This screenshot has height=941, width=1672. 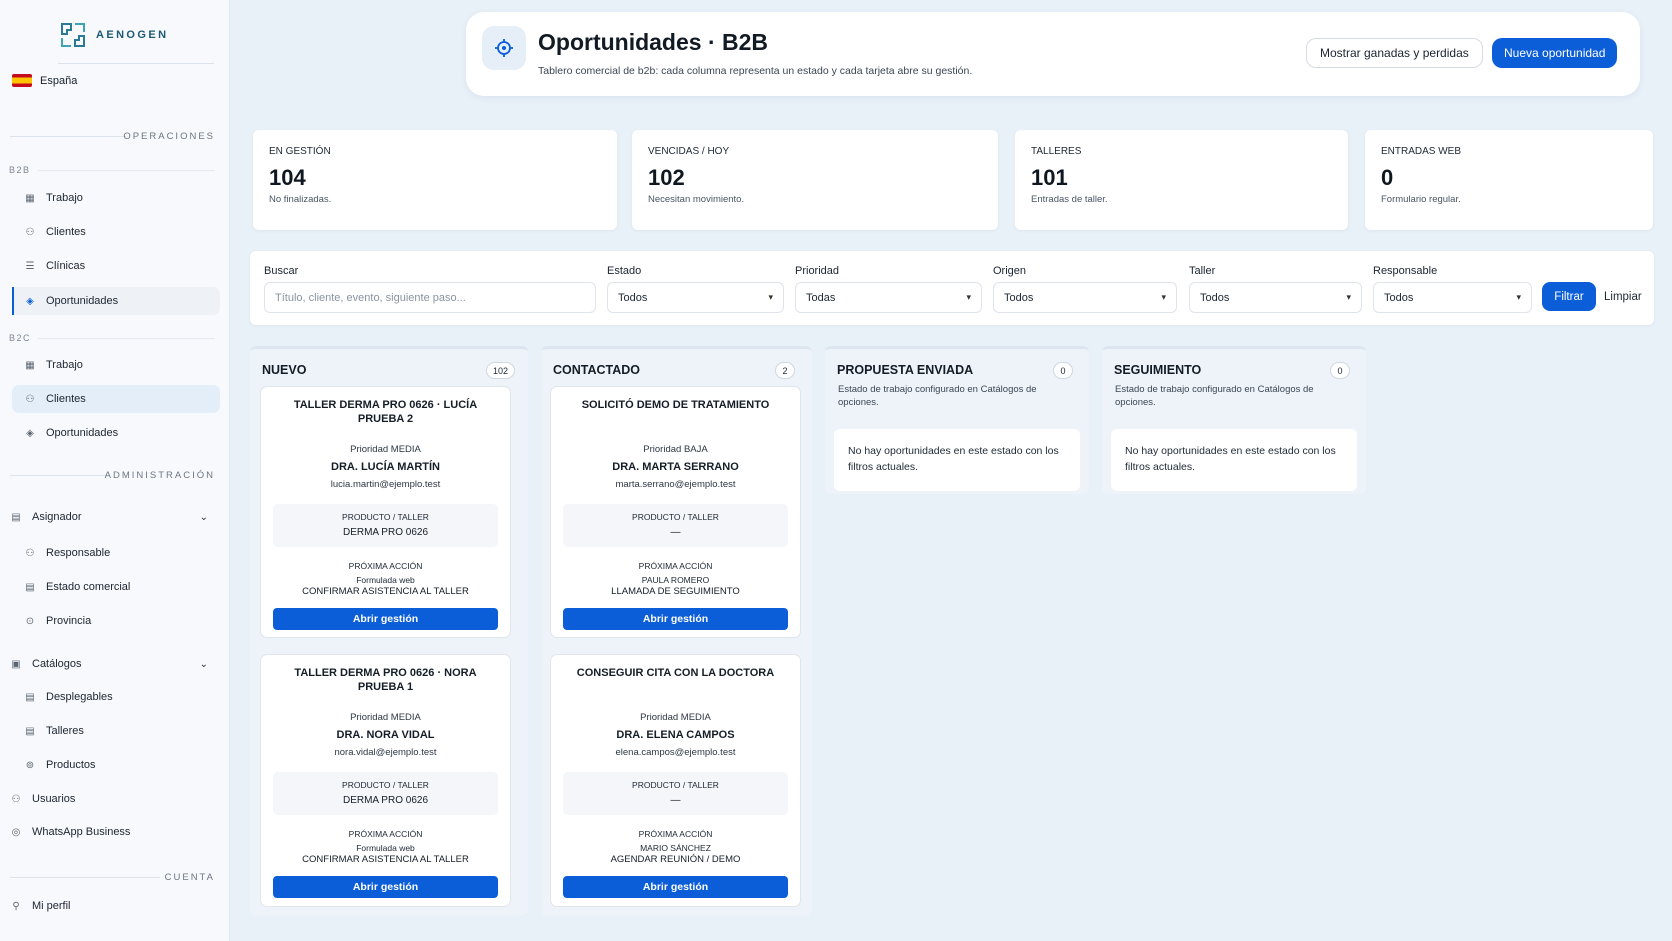 I want to click on nav-label: Estado comercial, so click(x=88, y=587).